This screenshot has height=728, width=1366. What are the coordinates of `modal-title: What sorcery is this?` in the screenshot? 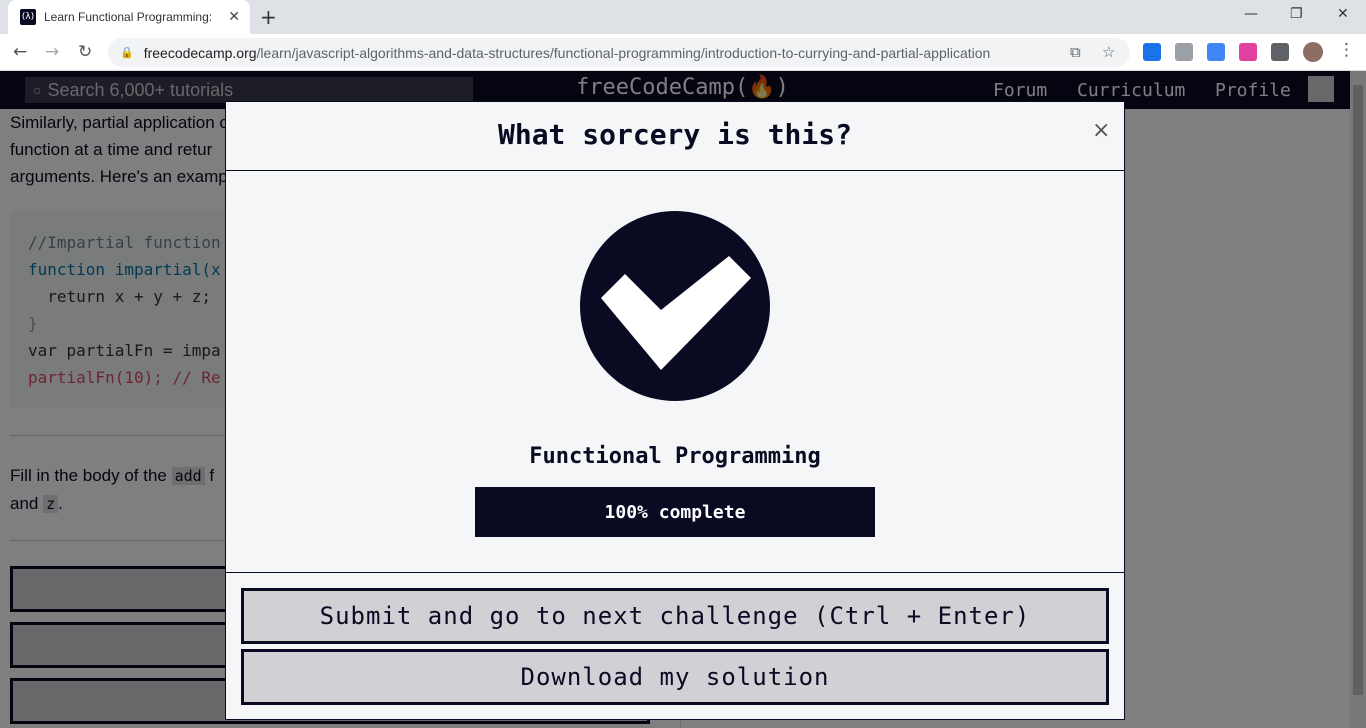 It's located at (674, 134).